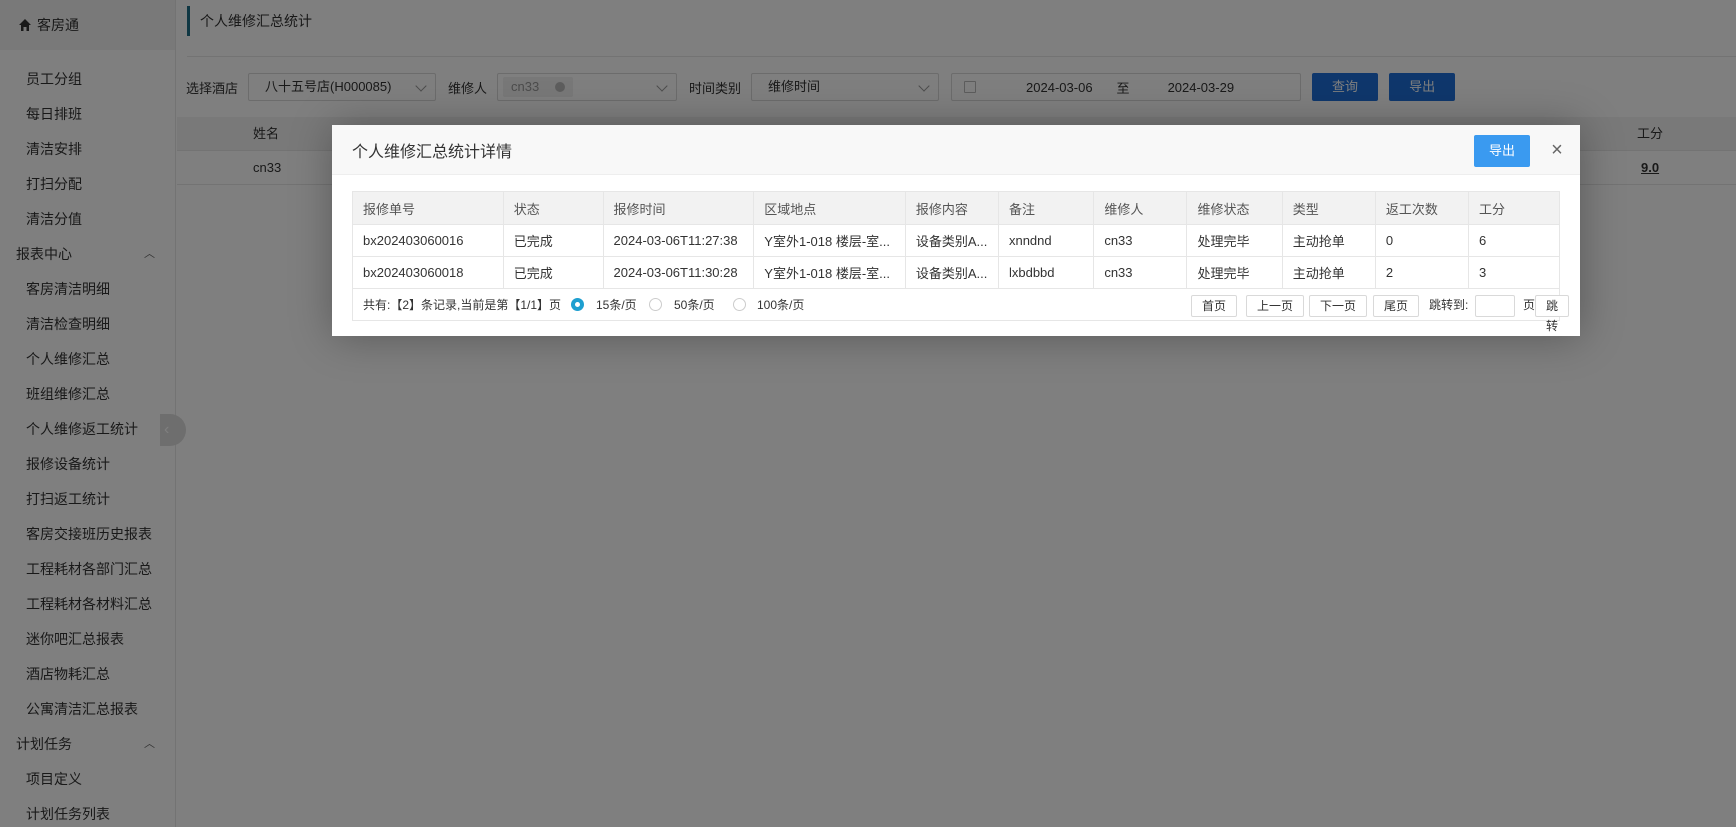 Image resolution: width=1736 pixels, height=827 pixels. What do you see at coordinates (679, 272) in the screenshot?
I see `table-cell: 2024-03-06T11:30:28` at bounding box center [679, 272].